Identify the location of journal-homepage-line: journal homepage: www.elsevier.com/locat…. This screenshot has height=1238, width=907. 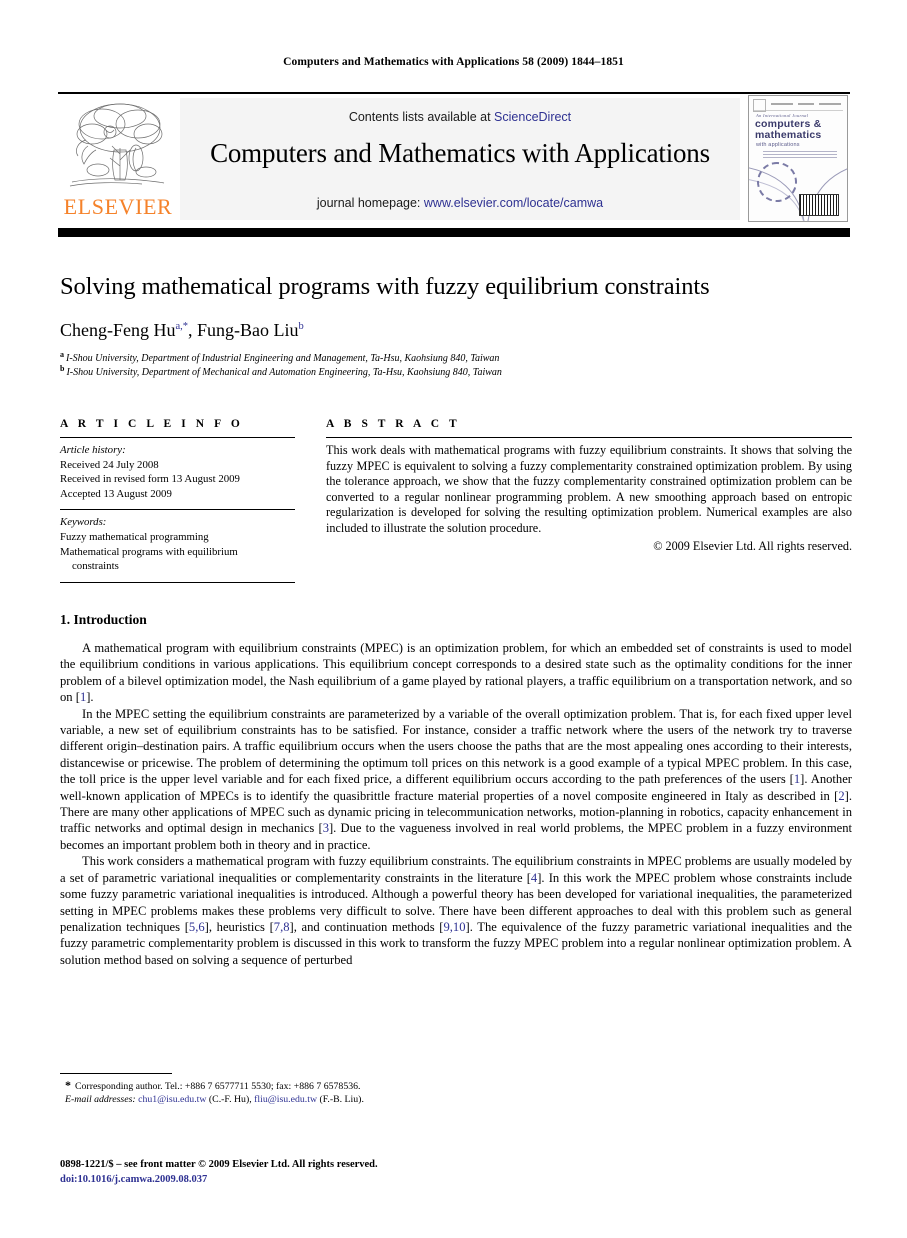
(460, 203).